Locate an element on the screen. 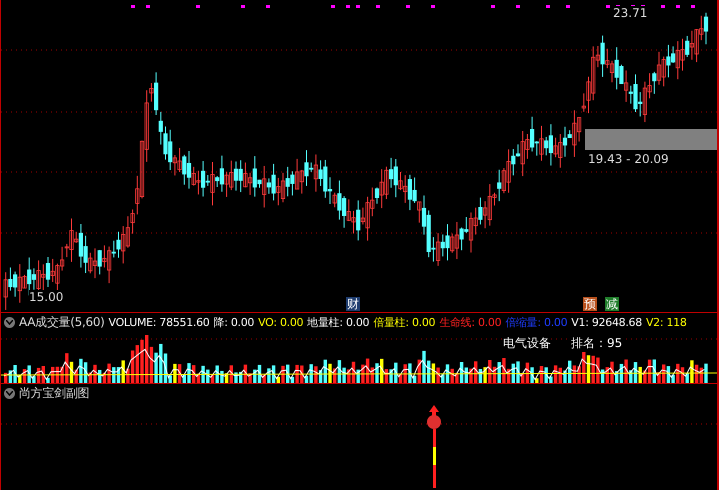 The width and height of the screenshot is (719, 490). price-range-label: 19.43 - 20.09 is located at coordinates (628, 159).